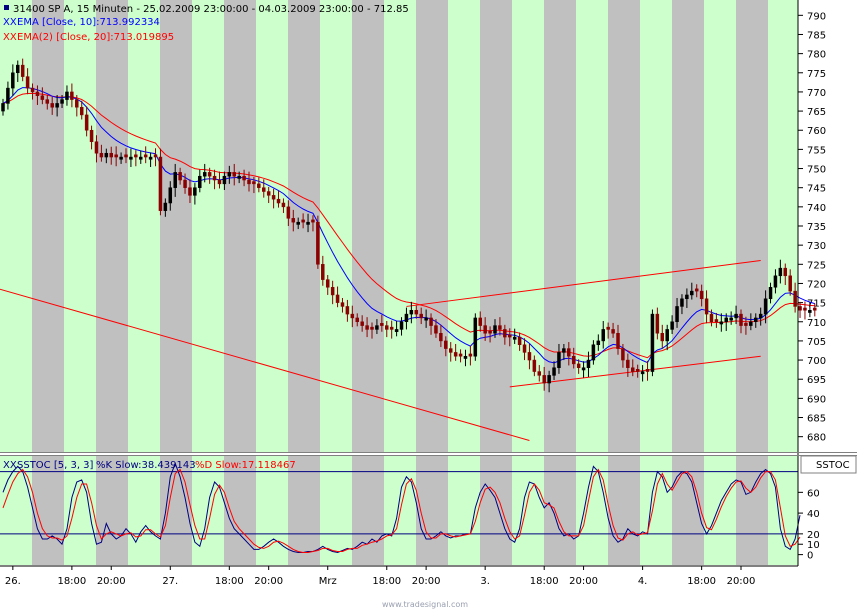 The height and width of the screenshot is (611, 857). What do you see at coordinates (816, 16) in the screenshot?
I see `price-tick-label: 790` at bounding box center [816, 16].